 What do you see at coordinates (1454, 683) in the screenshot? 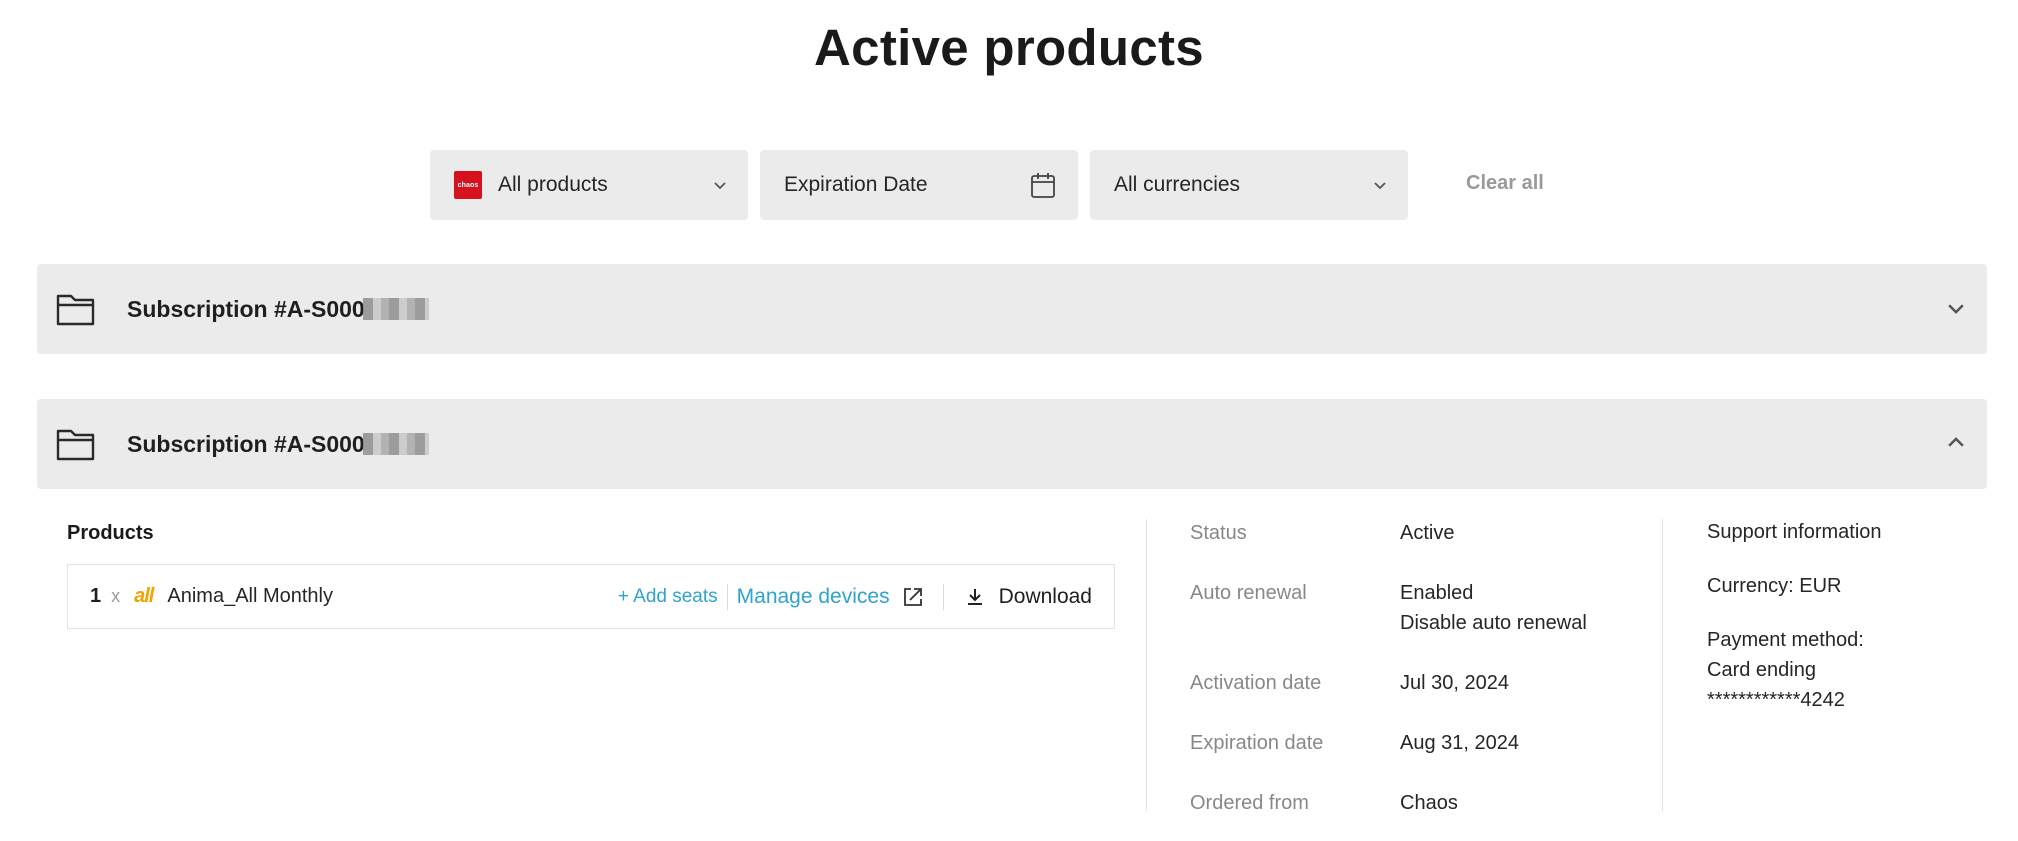
I see `activation-date-value: Jul 30, 2024` at bounding box center [1454, 683].